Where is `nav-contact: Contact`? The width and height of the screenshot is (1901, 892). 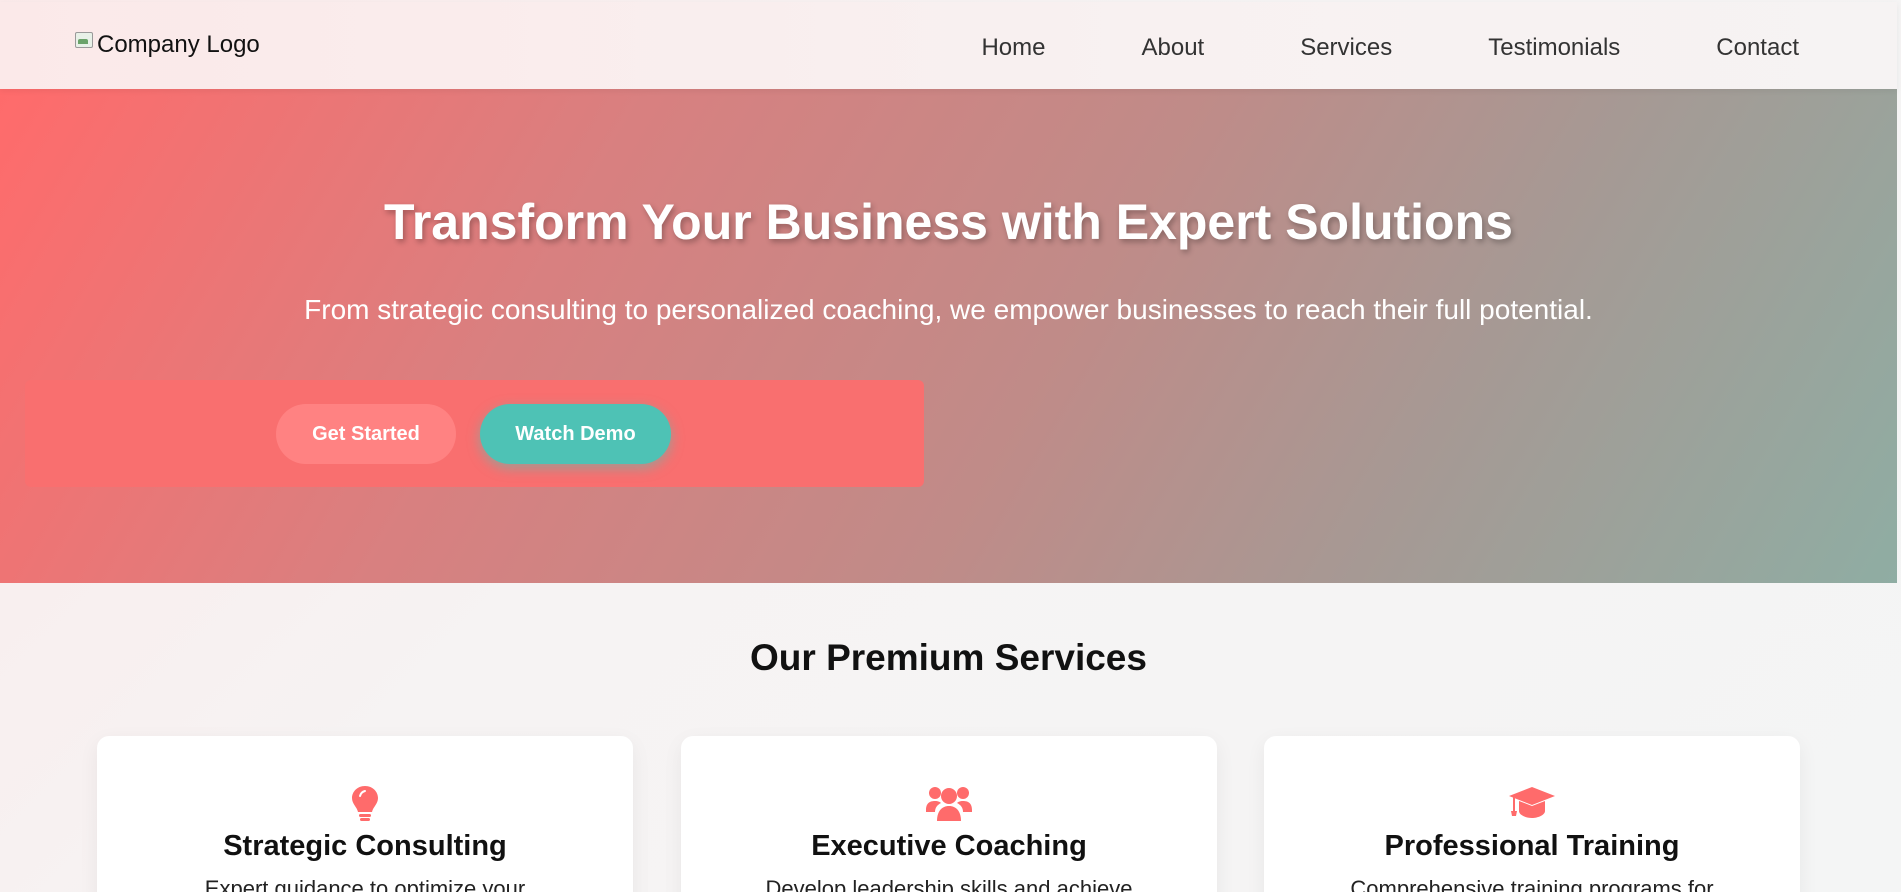 nav-contact: Contact is located at coordinates (1757, 48).